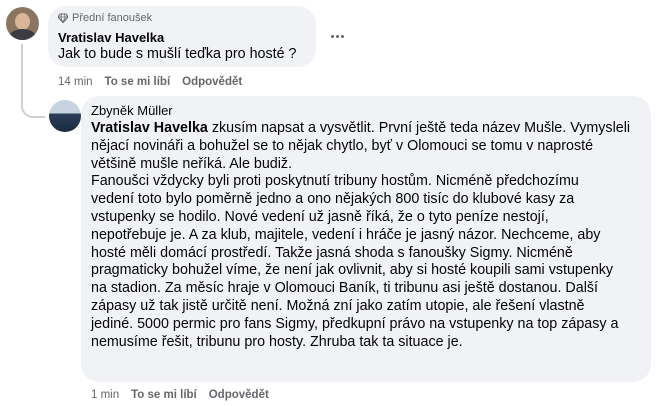 The height and width of the screenshot is (406, 665). Describe the element at coordinates (33, 81) in the screenshot. I see `thread-connector` at that location.